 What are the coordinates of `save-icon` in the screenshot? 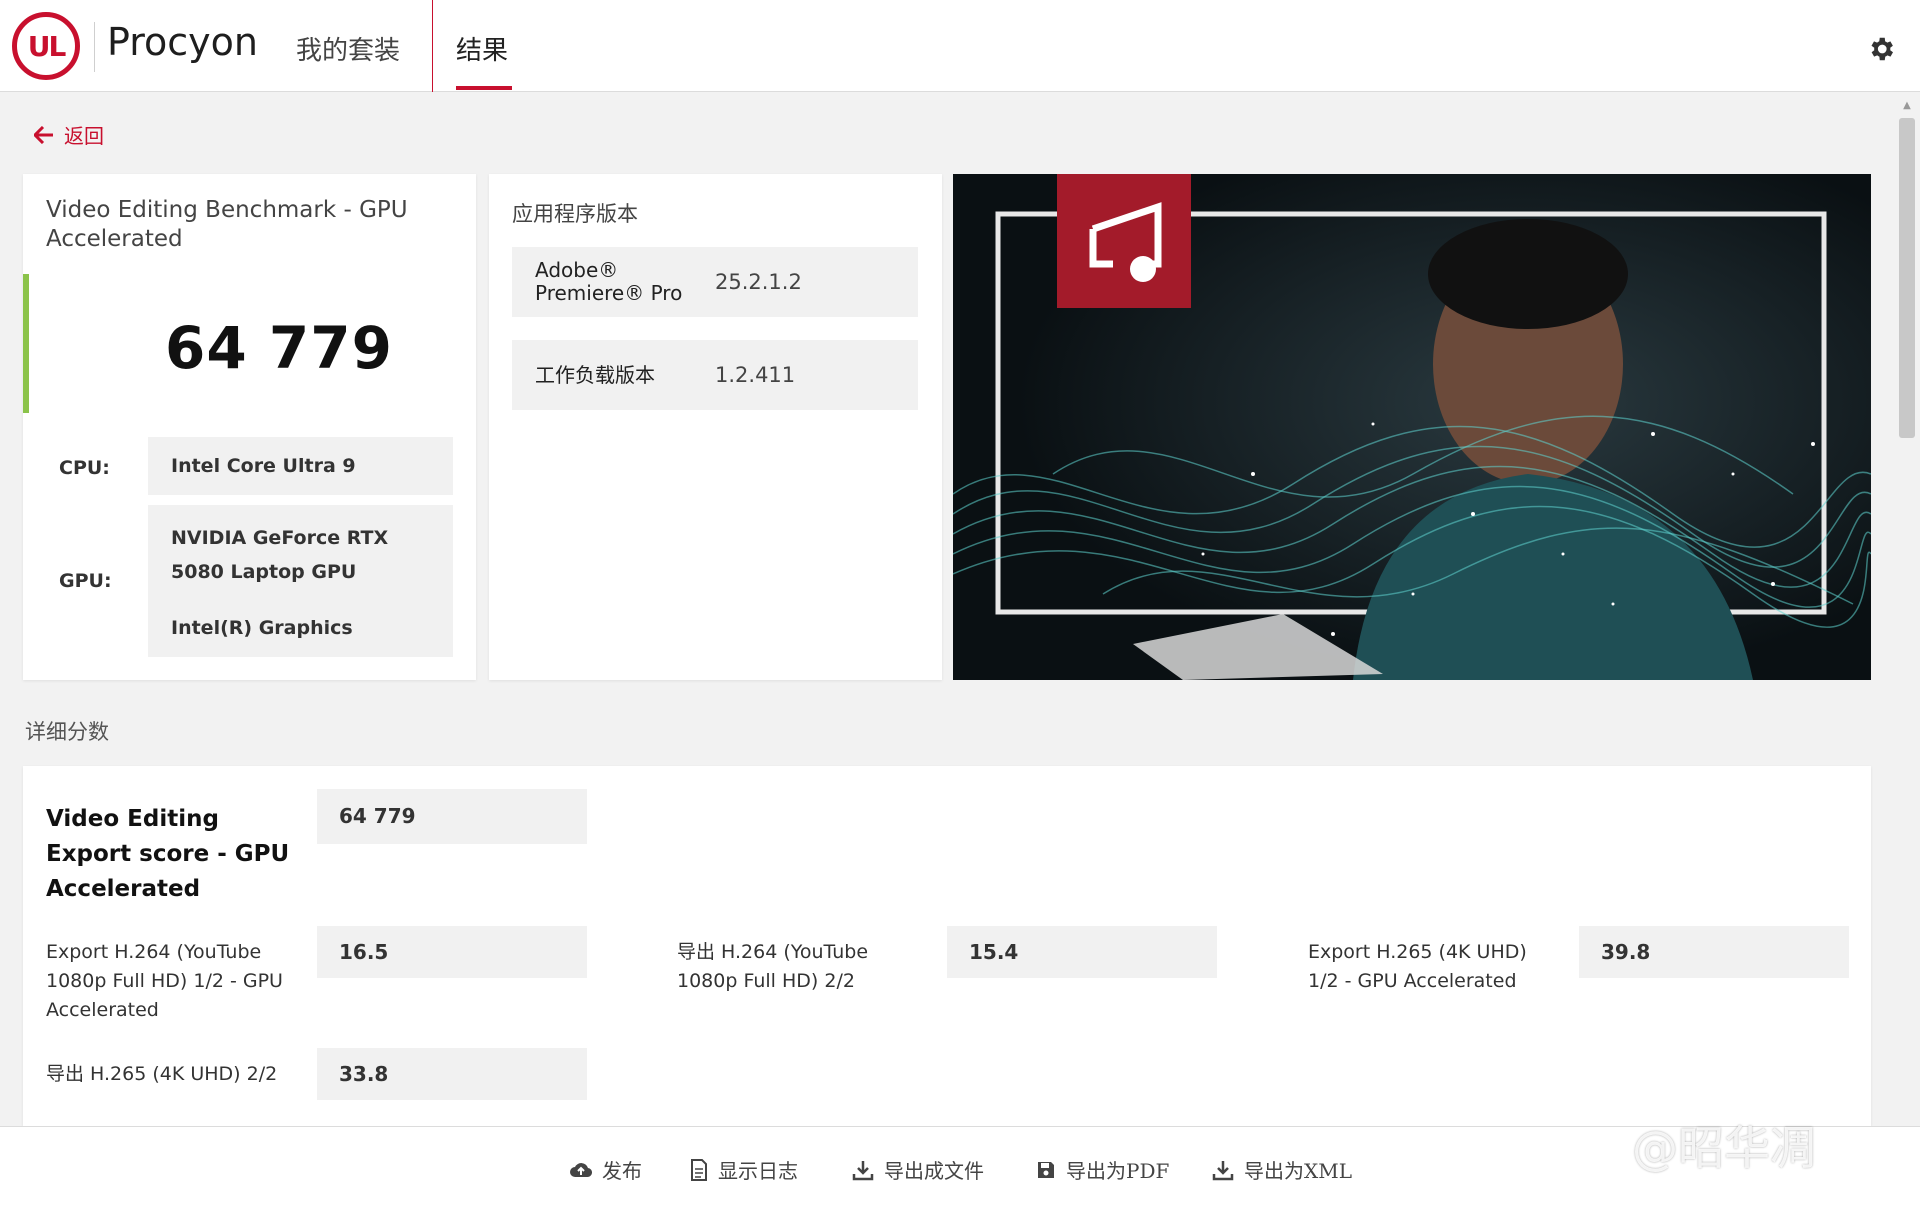 It's located at (1046, 1169).